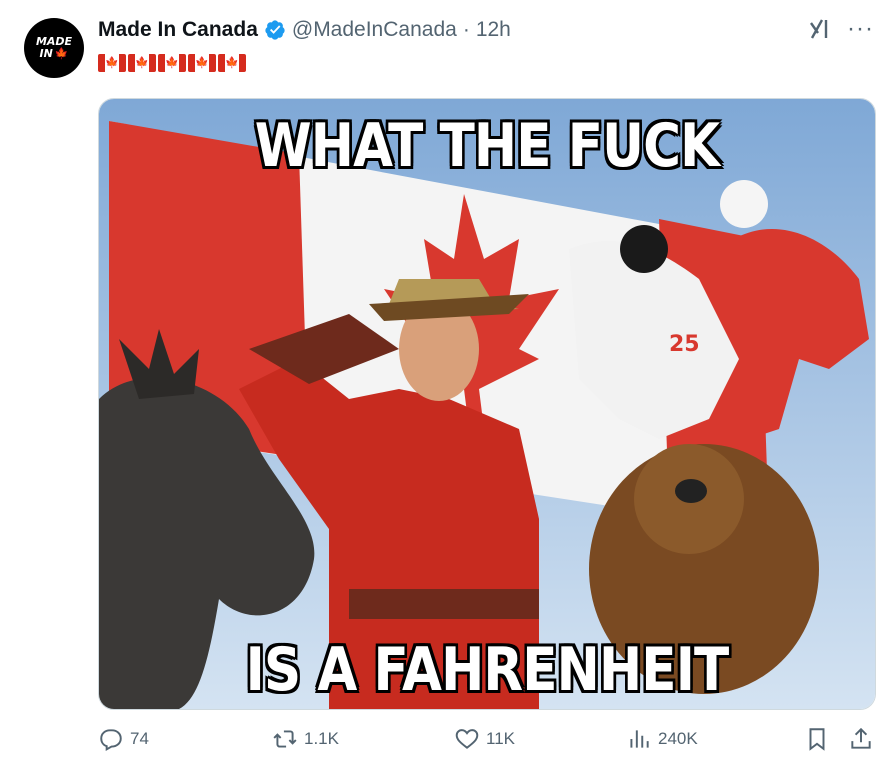  I want to click on tweet-header: Made In Canada @MadeInCanada · 12h, so click(304, 30).